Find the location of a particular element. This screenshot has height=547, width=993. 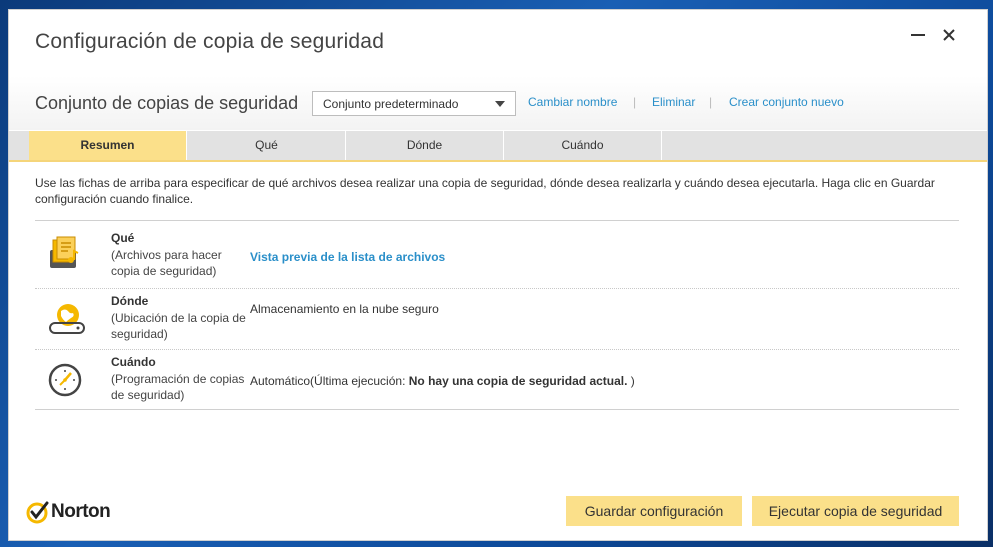

tab-where: Dónde is located at coordinates (425, 145).